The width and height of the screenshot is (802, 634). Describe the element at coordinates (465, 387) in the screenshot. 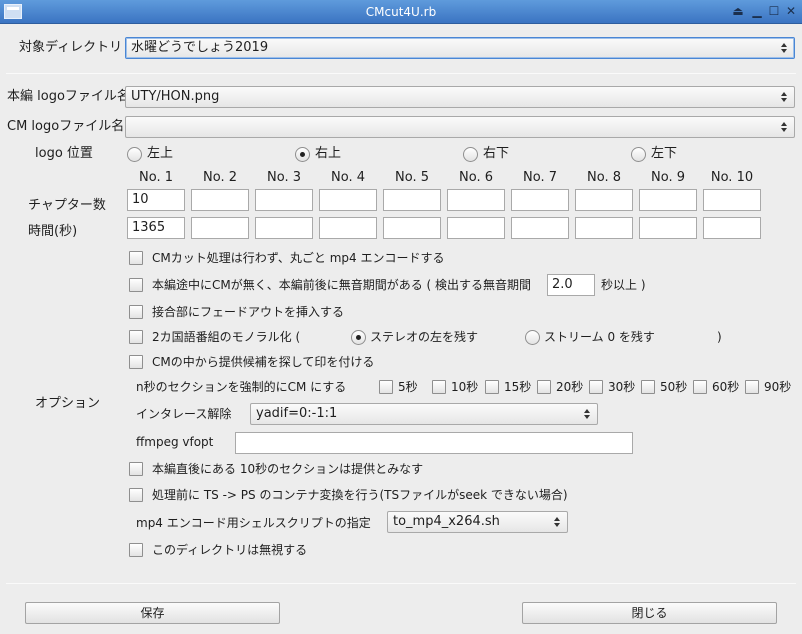

I see `force-10s-label: 10秒` at that location.